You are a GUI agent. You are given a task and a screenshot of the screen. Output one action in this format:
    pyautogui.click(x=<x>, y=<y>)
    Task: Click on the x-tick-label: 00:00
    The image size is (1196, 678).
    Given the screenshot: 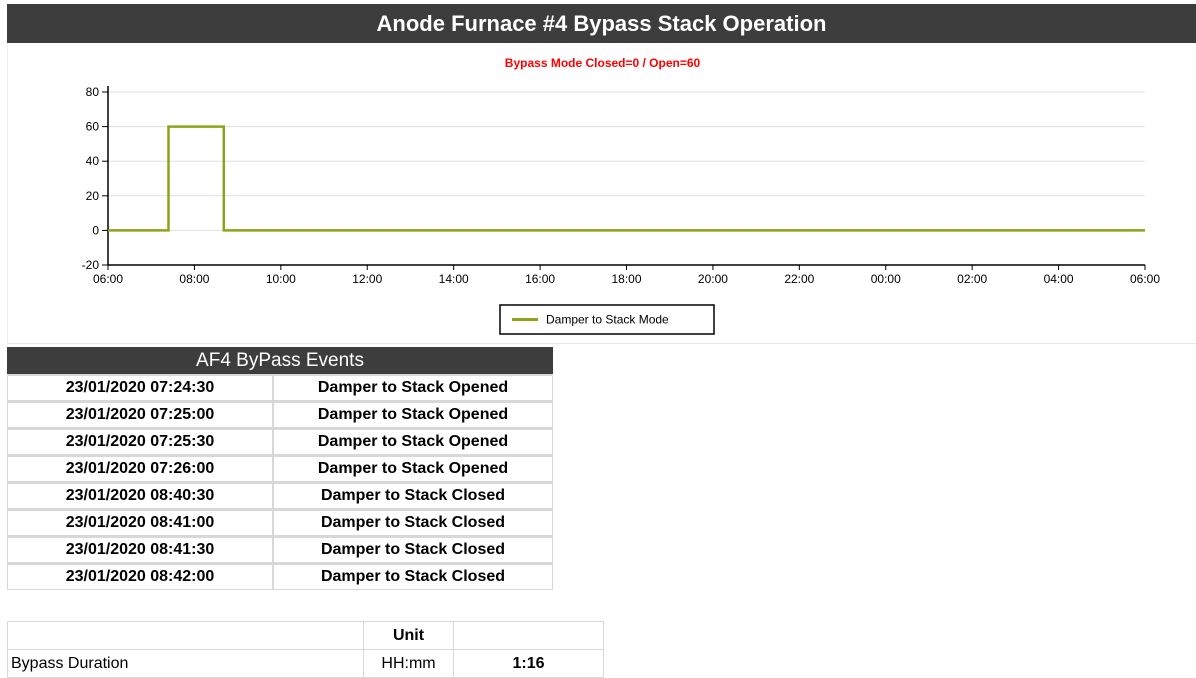 What is the action you would take?
    pyautogui.click(x=886, y=279)
    